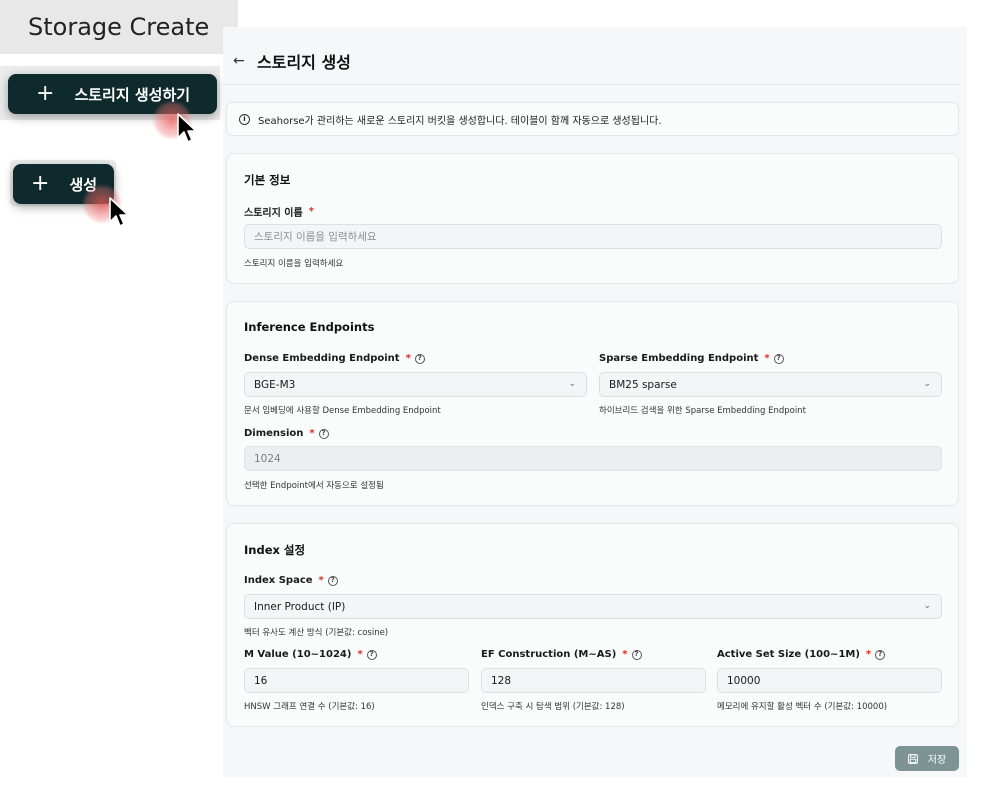 This screenshot has height=804, width=982. I want to click on dense-endpoint-label-text: Dense Embedding Endpoint, so click(322, 358).